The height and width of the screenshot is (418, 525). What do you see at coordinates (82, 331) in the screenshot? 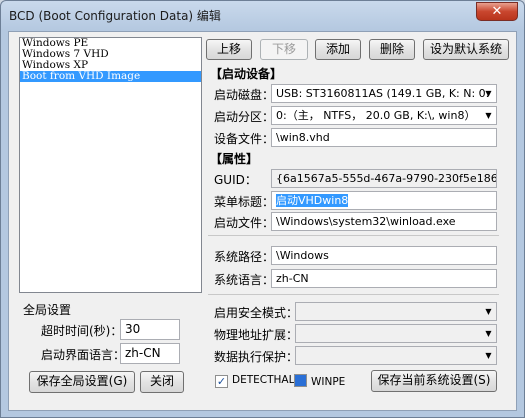
I see `timeout-label: 超时时间(秒)：` at bounding box center [82, 331].